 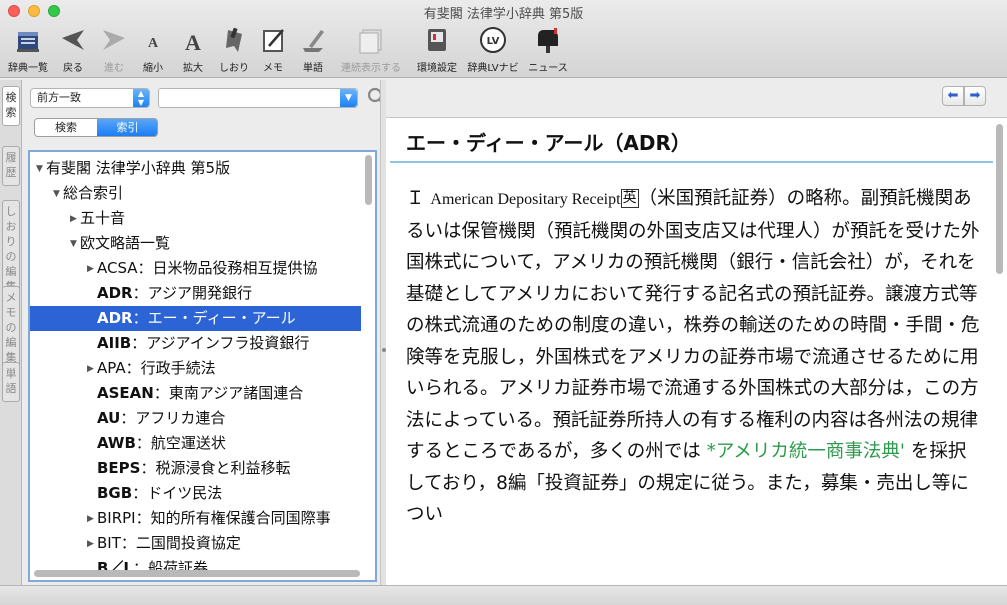 What do you see at coordinates (437, 40) in the screenshot?
I see `preferences-icon` at bounding box center [437, 40].